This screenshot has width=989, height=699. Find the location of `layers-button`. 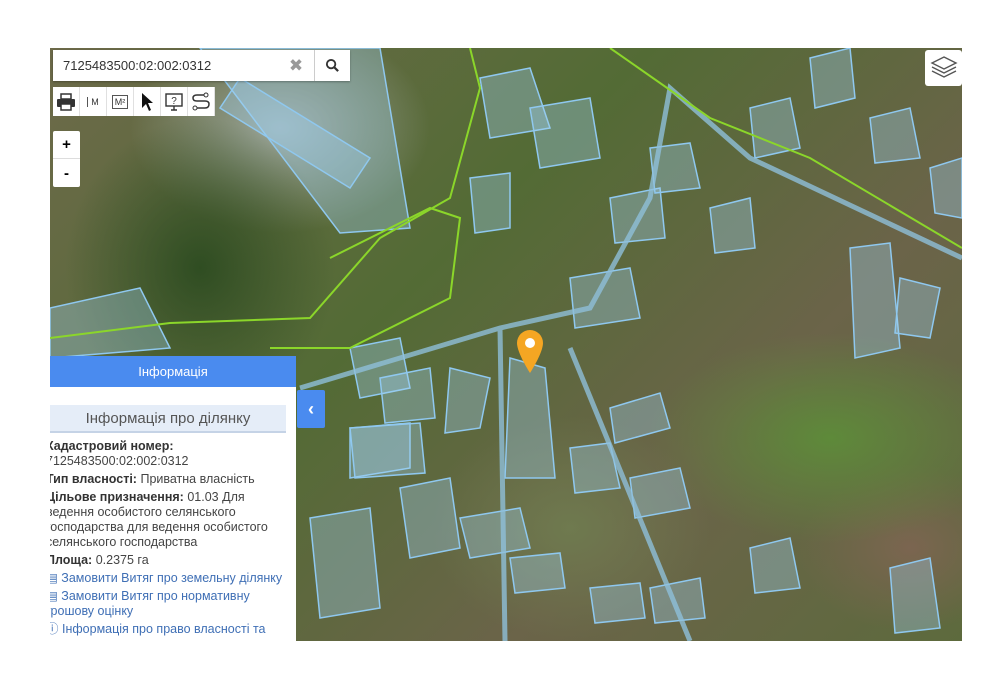

layers-button is located at coordinates (943, 68).